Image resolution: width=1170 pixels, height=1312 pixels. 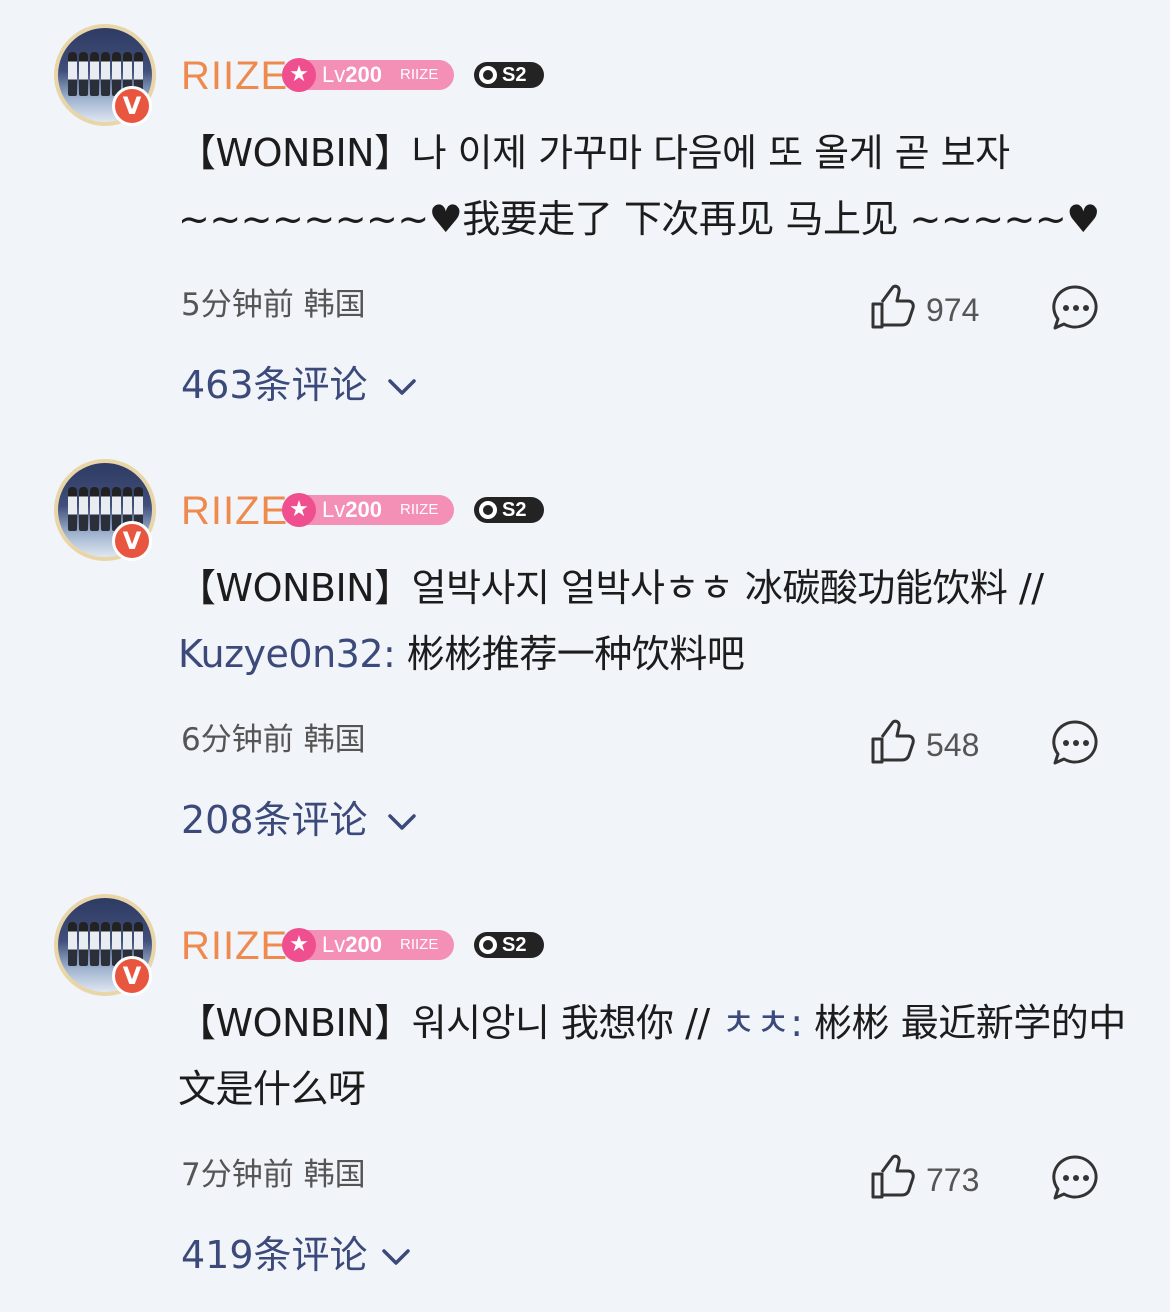 I want to click on mention-link: ㅊㅊ:, so click(x=762, y=1023).